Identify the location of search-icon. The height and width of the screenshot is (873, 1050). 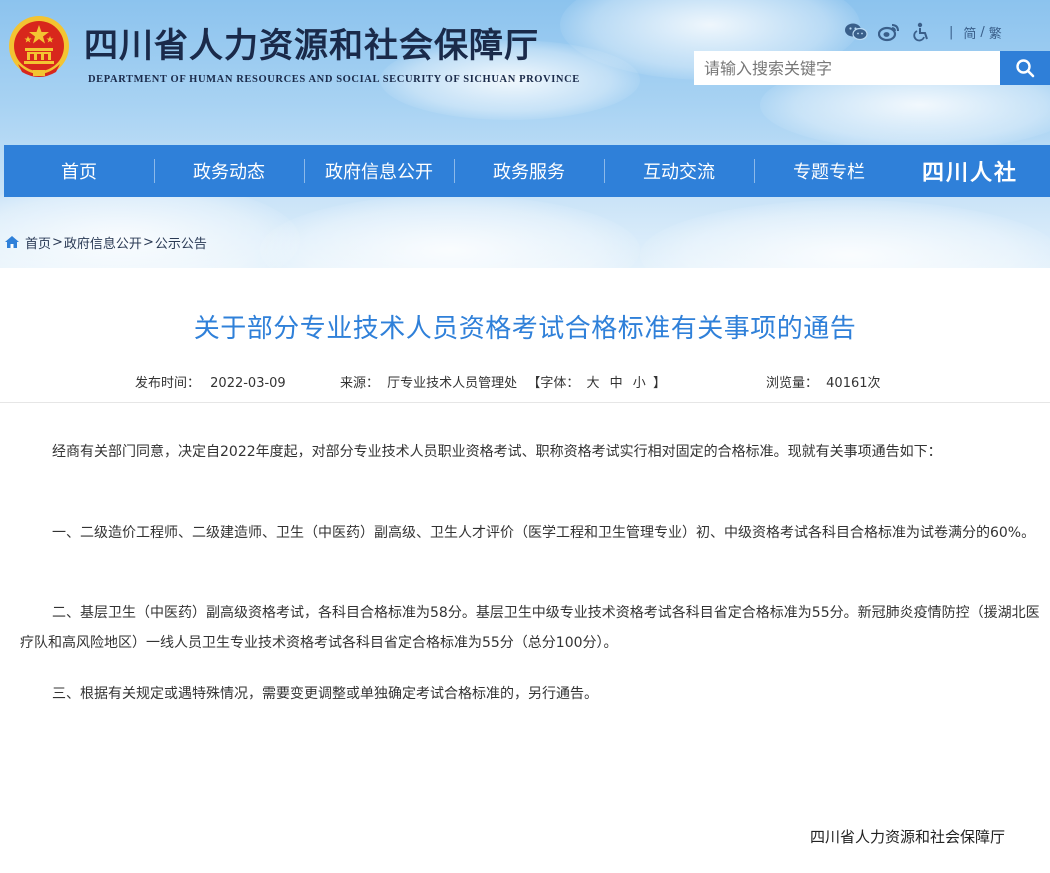
(1025, 68).